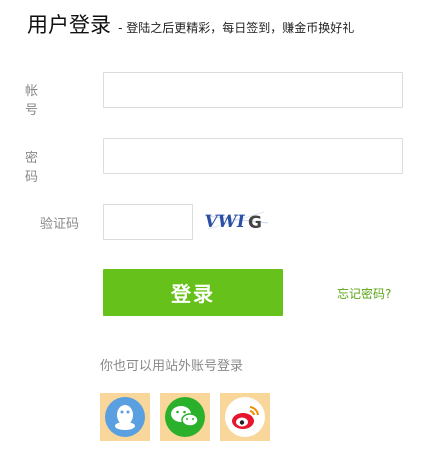 Image resolution: width=433 pixels, height=470 pixels. I want to click on wechat-login-button, so click(185, 417).